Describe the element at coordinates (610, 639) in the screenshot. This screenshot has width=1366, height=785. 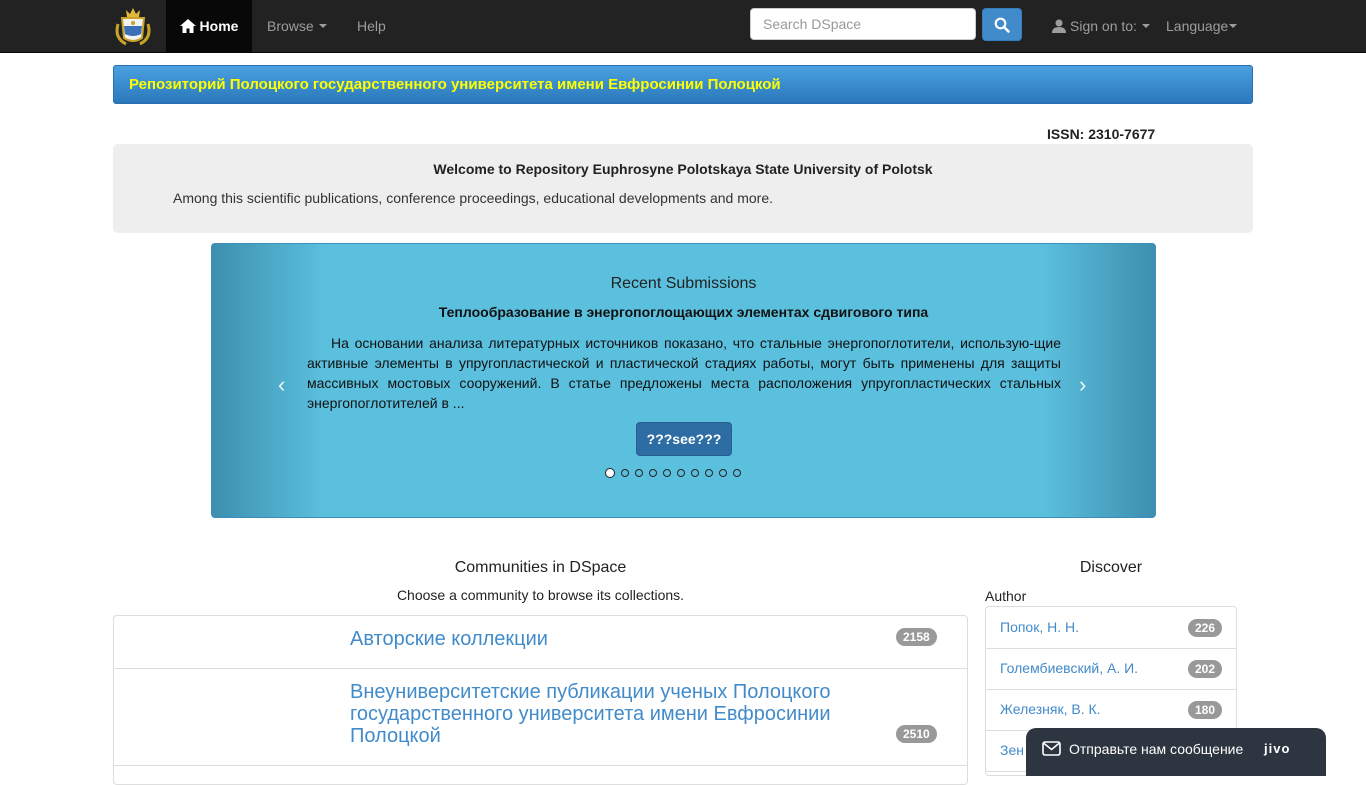
I see `community-link: Авторские коллекции` at that location.